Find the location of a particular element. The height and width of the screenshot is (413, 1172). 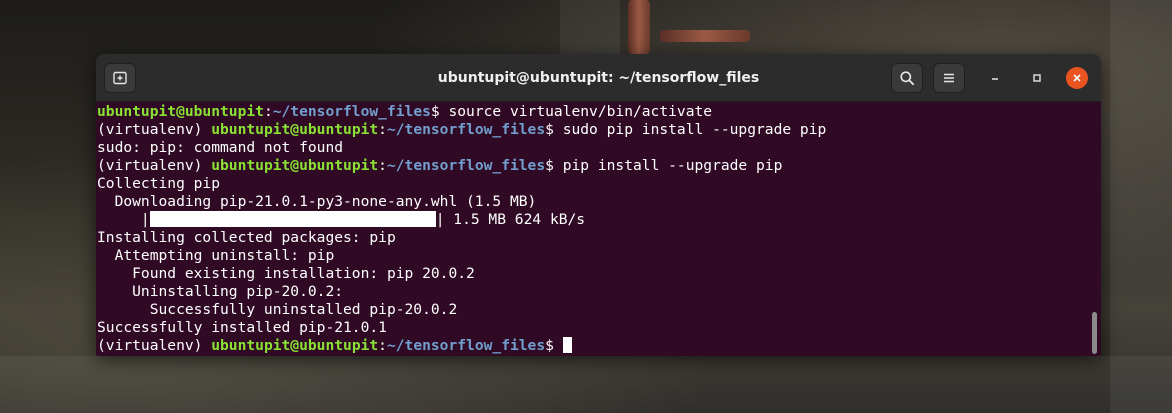

wallpaper-beam is located at coordinates (590, 27).